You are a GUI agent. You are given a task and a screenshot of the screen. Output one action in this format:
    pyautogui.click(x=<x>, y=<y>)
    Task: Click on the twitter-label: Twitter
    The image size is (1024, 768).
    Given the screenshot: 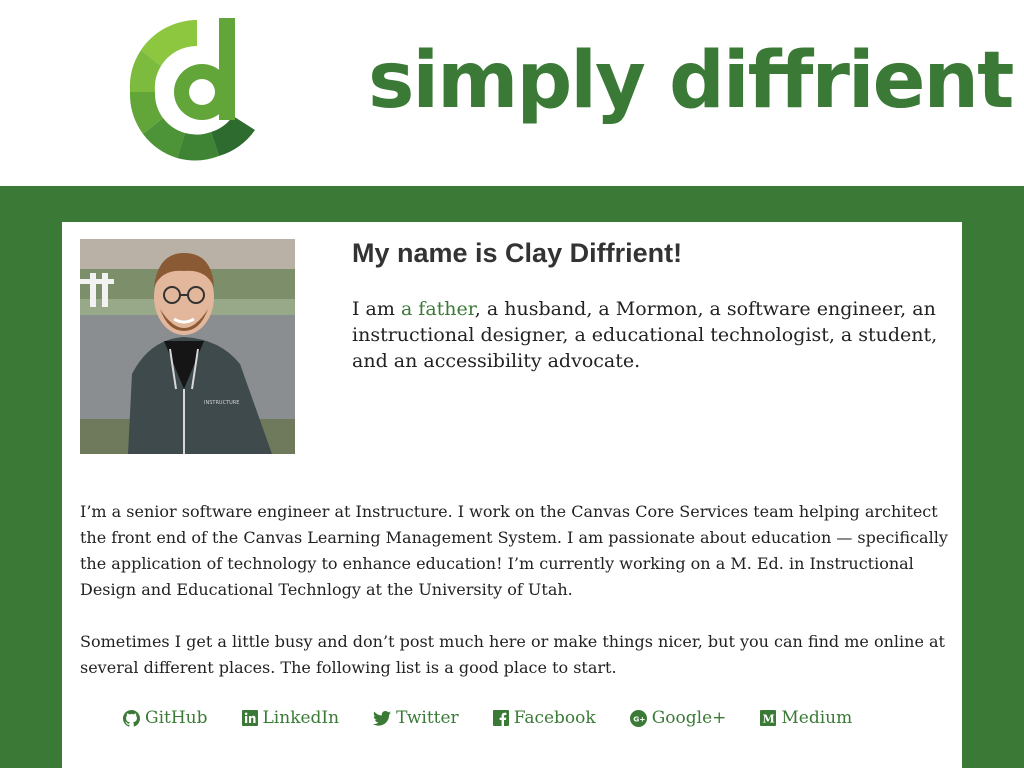 What is the action you would take?
    pyautogui.click(x=427, y=718)
    